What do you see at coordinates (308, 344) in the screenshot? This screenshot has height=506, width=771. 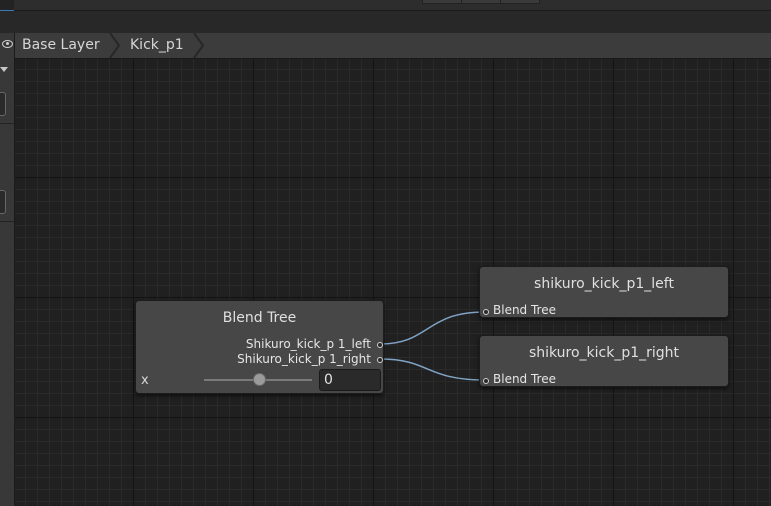 I see `output-port-label-left: Shikuro_kick_p 1_left` at bounding box center [308, 344].